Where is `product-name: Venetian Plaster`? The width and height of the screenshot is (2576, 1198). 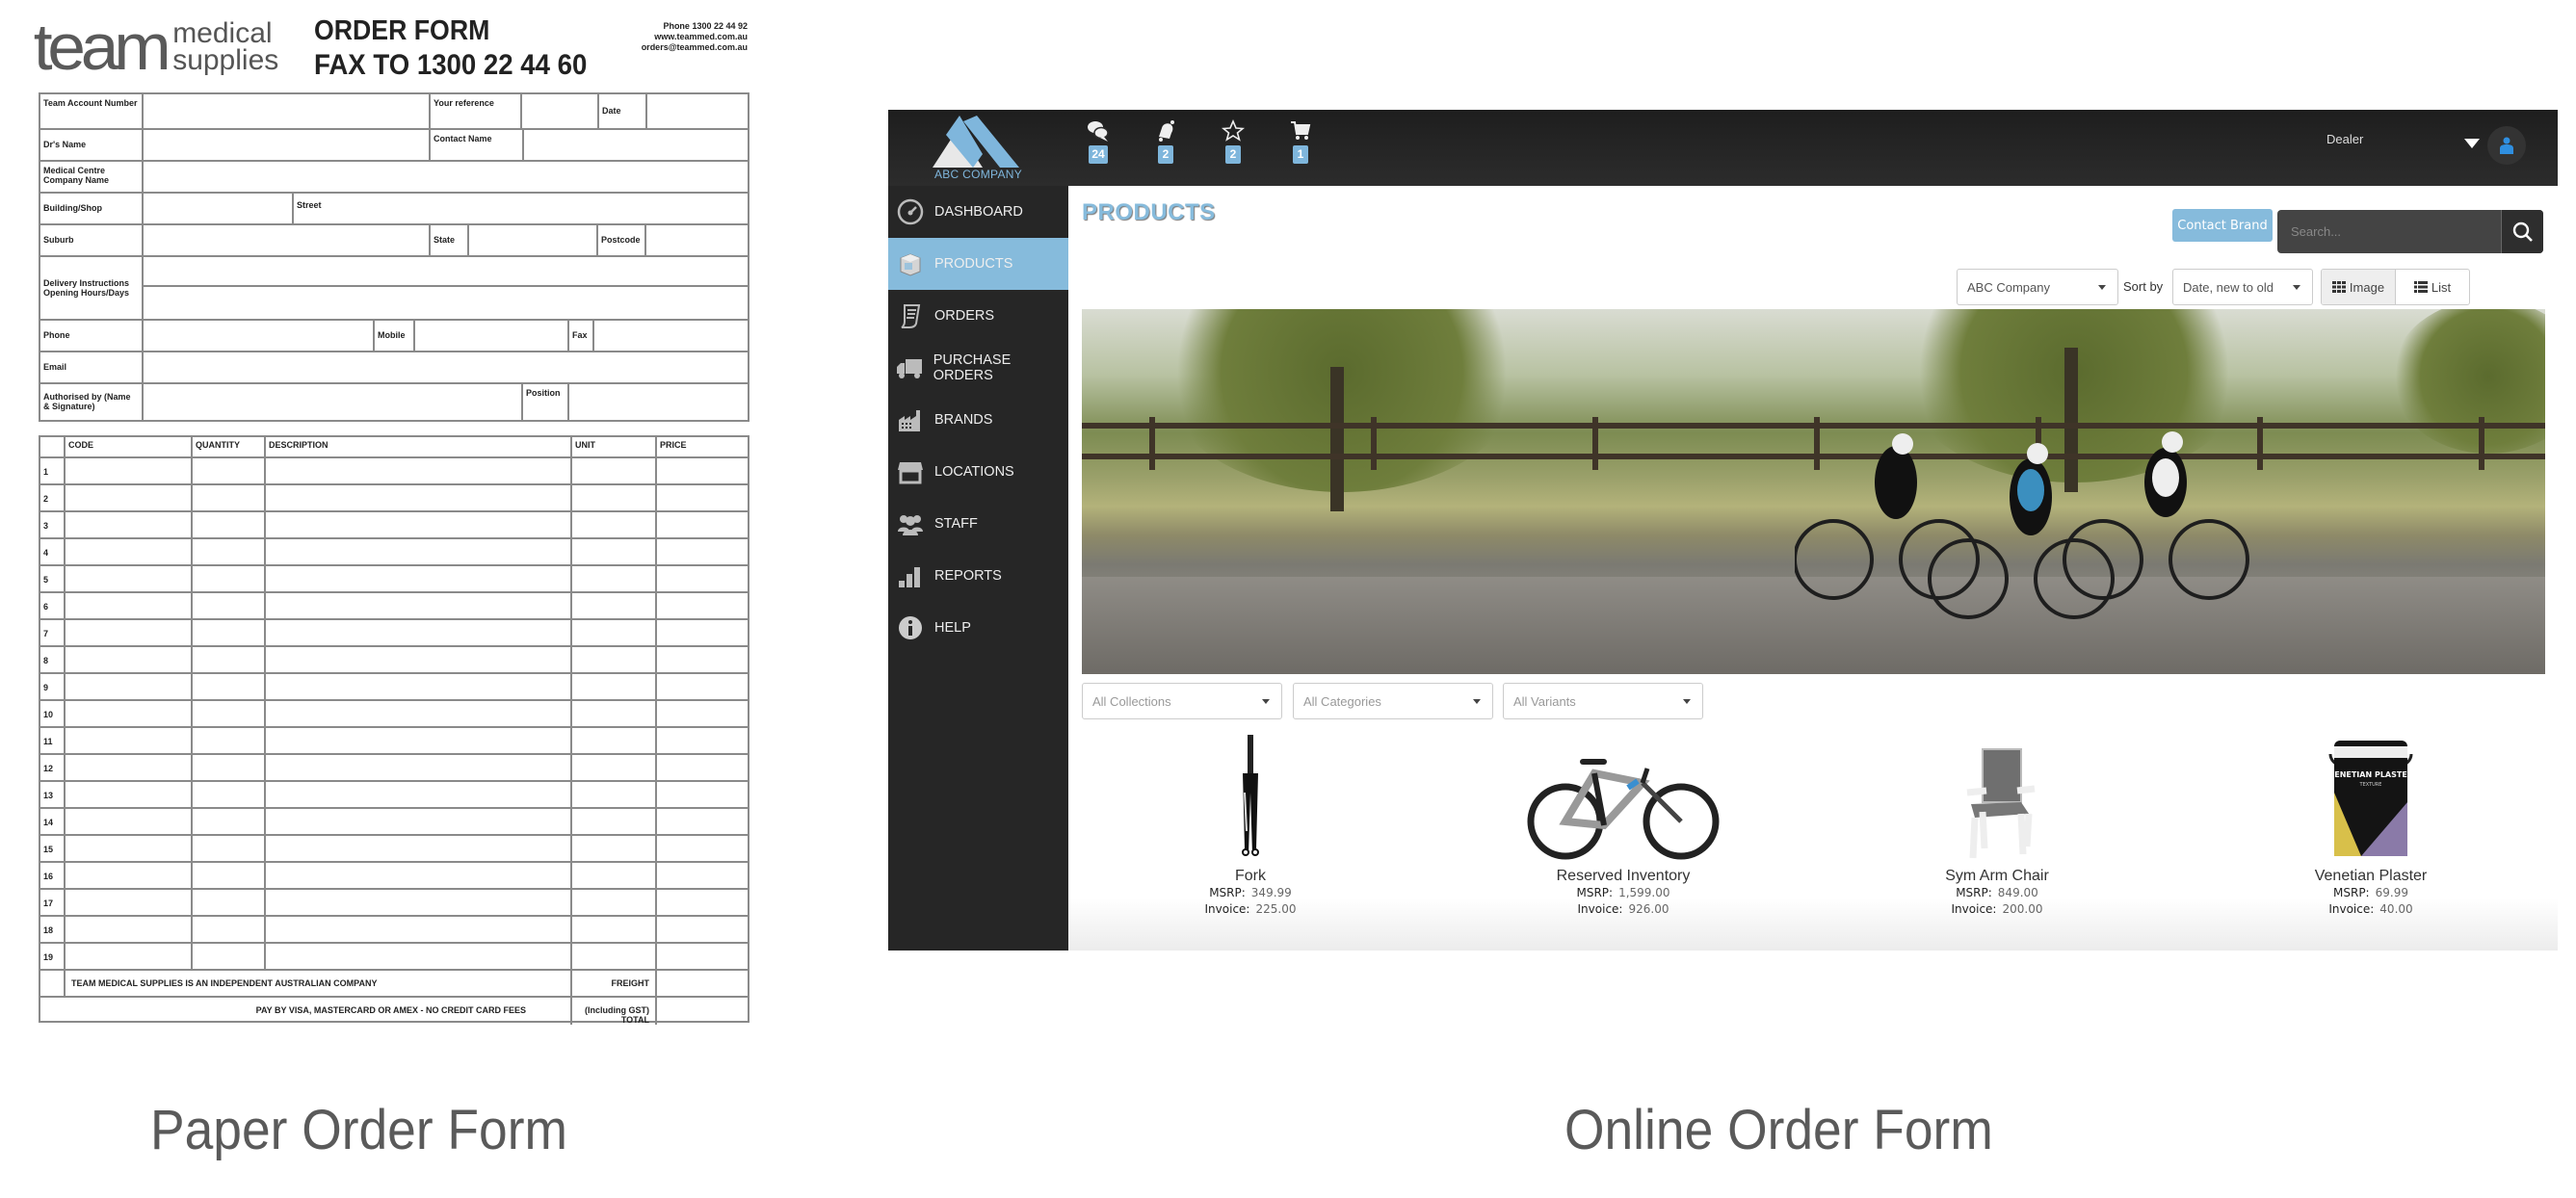
product-name: Venetian Plaster is located at coordinates (2370, 877).